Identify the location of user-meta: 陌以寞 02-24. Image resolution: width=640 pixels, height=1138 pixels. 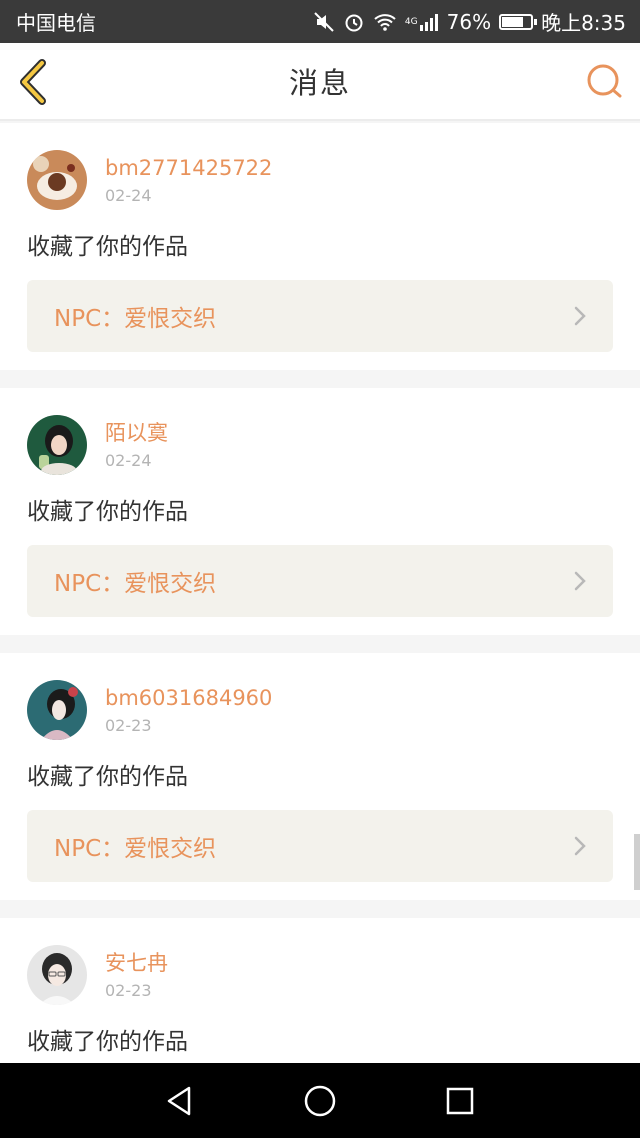
(136, 445).